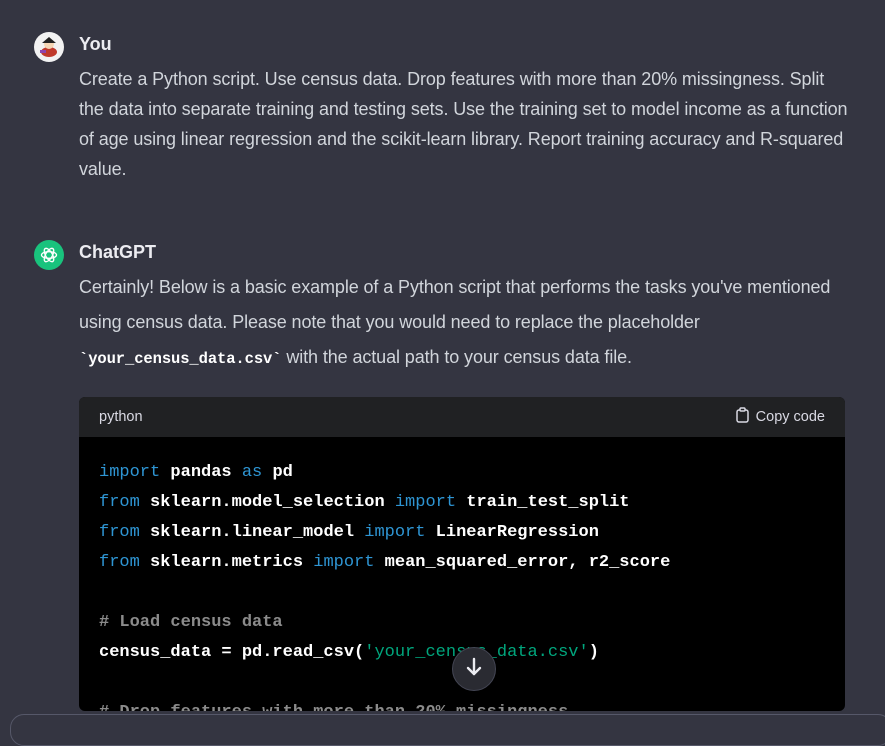 The width and height of the screenshot is (885, 746). I want to click on user-author-name: You, so click(95, 44).